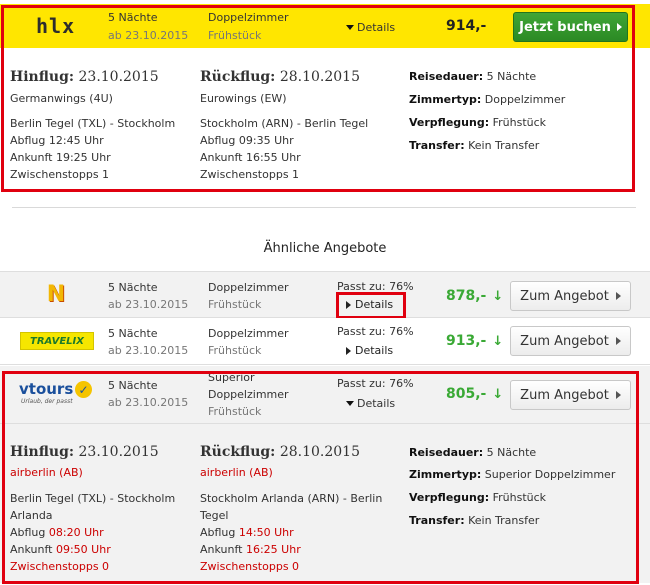  What do you see at coordinates (148, 350) in the screenshot?
I see `offer2-date: ab 23.10.2015` at bounding box center [148, 350].